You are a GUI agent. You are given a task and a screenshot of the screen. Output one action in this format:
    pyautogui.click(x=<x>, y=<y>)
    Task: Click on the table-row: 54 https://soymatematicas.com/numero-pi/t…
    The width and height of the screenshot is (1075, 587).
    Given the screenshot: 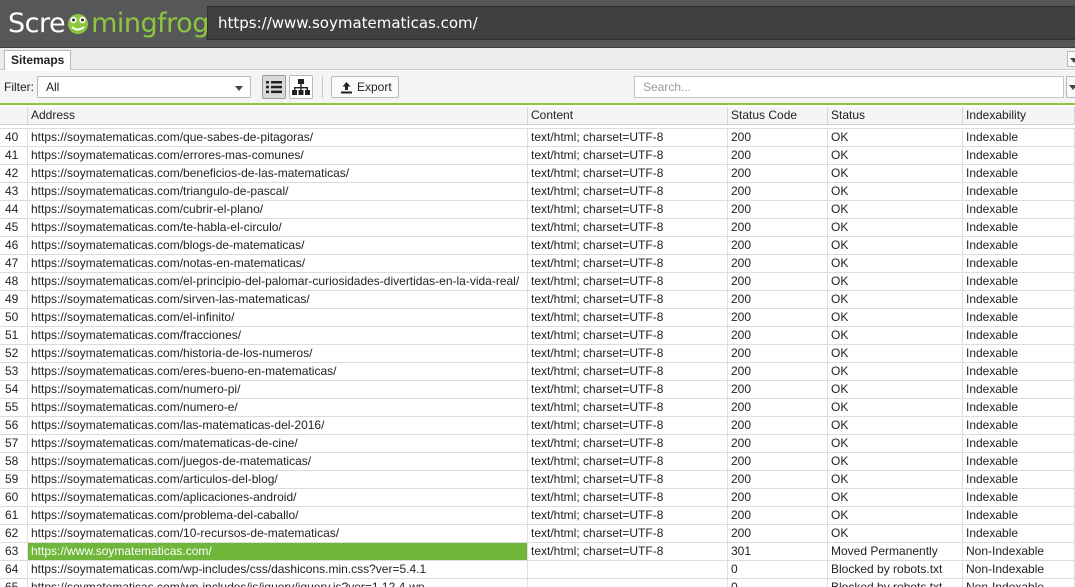 What is the action you would take?
    pyautogui.click(x=537, y=390)
    